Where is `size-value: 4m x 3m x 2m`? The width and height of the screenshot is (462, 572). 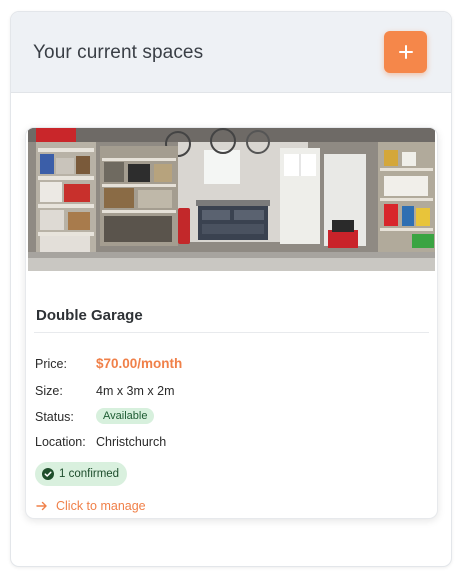 size-value: 4m x 3m x 2m is located at coordinates (135, 391).